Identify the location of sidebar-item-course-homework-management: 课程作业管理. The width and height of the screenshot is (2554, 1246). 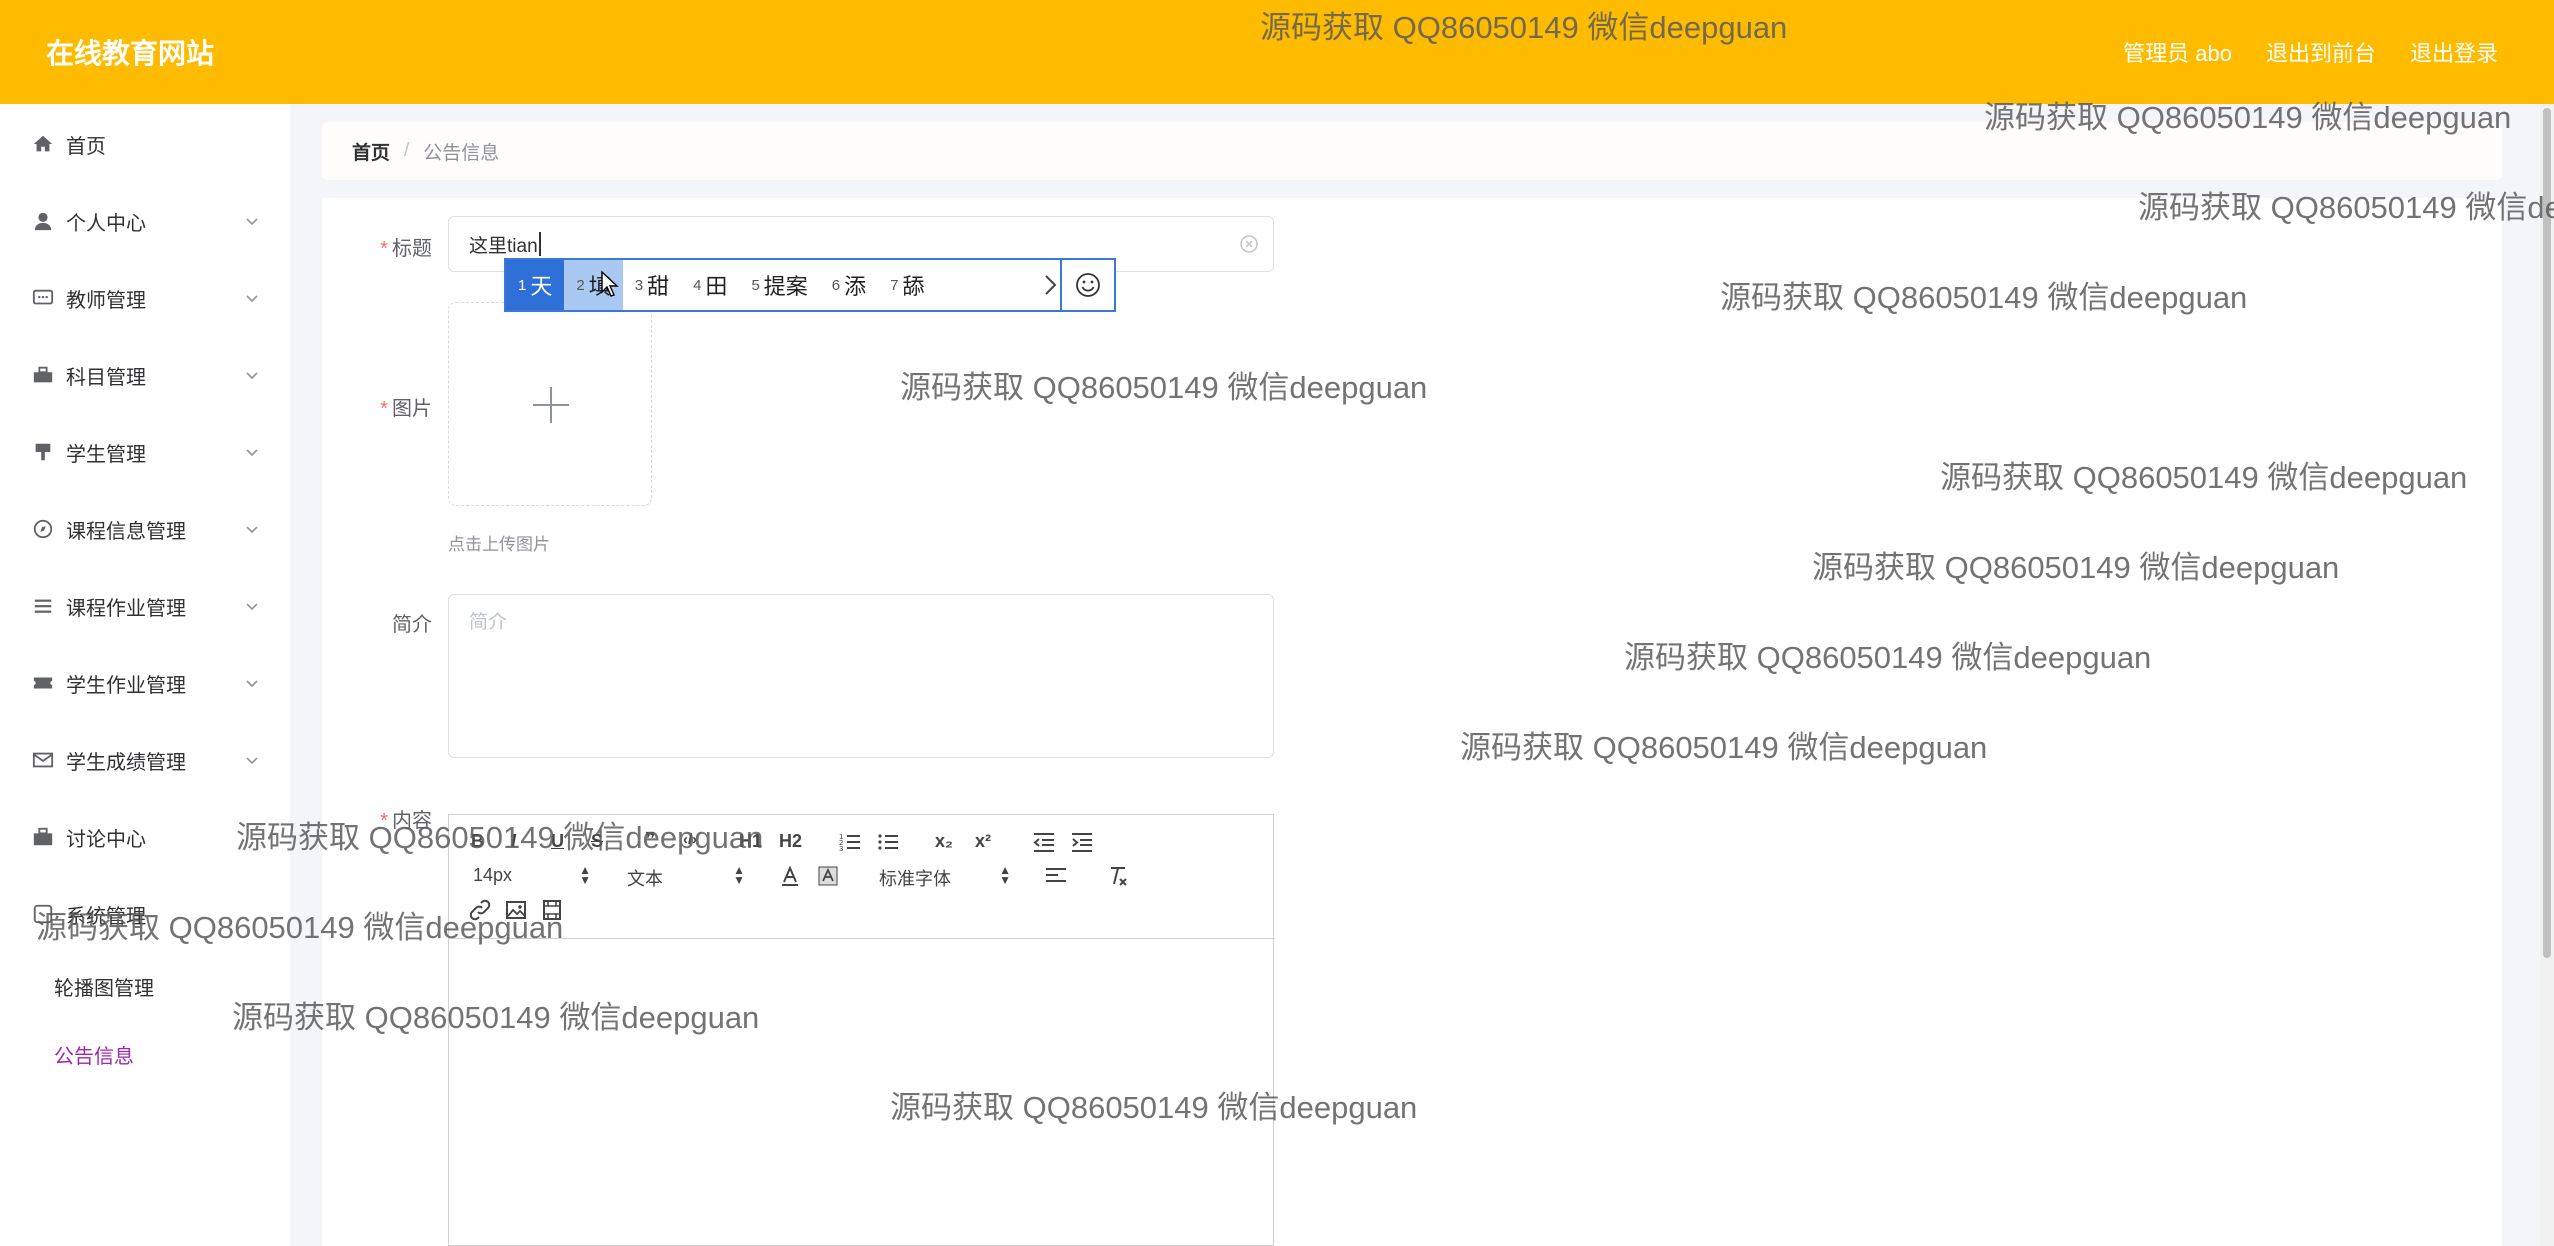
(145, 606).